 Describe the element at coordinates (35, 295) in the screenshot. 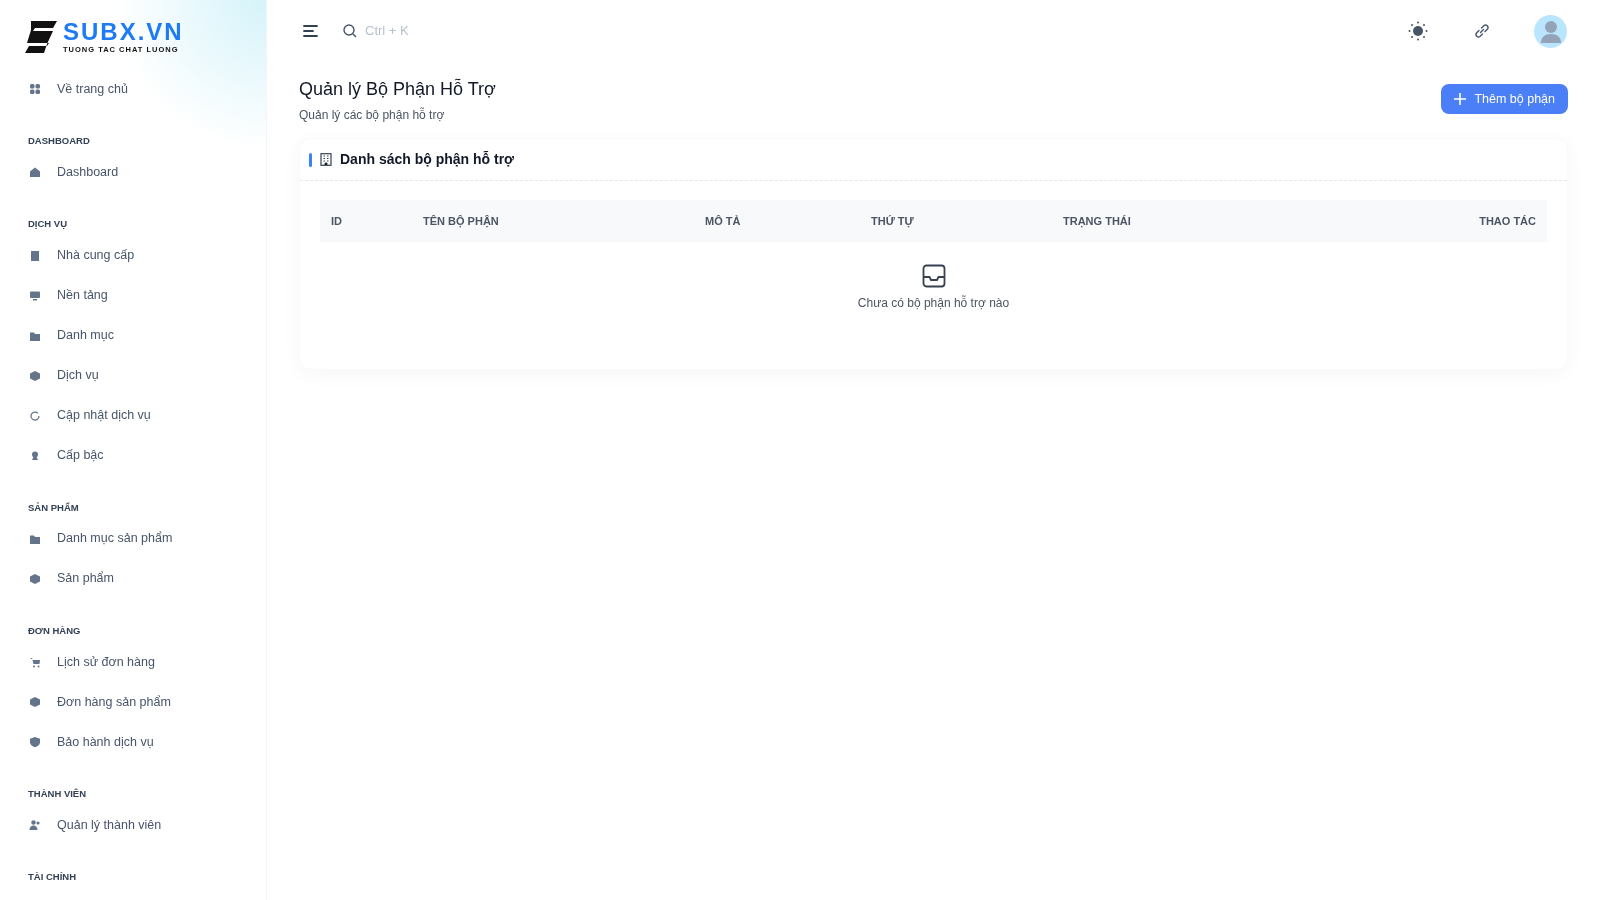

I see `monitor-icon` at that location.